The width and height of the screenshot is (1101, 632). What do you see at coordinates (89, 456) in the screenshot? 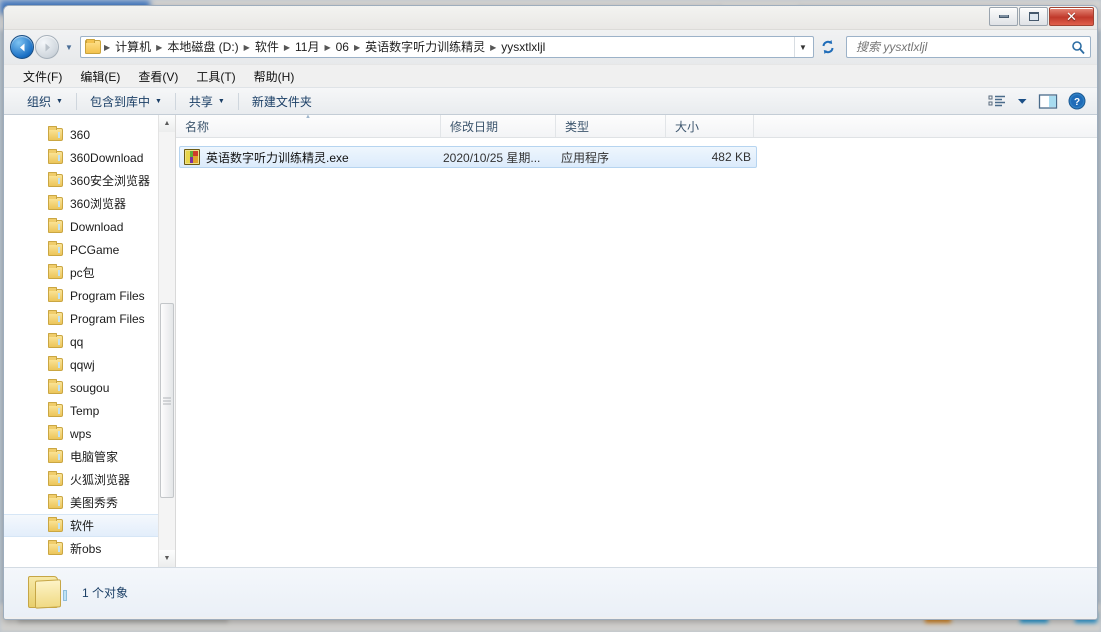
I see `tree-item-diannaoguanjia: 电脑管家` at bounding box center [89, 456].